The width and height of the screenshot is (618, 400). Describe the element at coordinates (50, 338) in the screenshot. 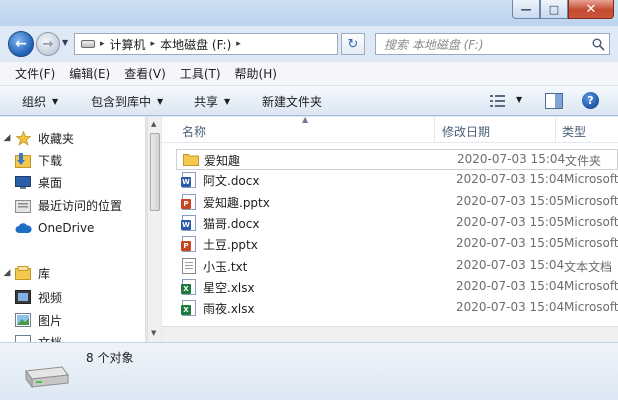

I see `nav-documents-label: 文档` at that location.